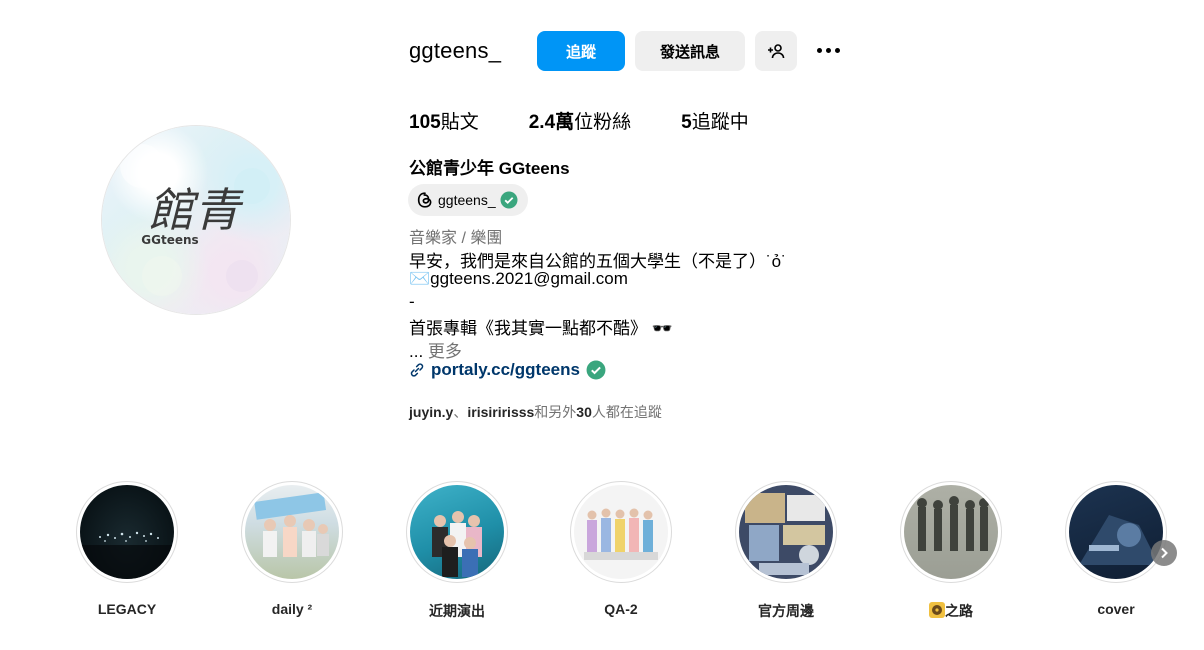 The height and width of the screenshot is (650, 1204). I want to click on highlight-label: cover, so click(1116, 609).